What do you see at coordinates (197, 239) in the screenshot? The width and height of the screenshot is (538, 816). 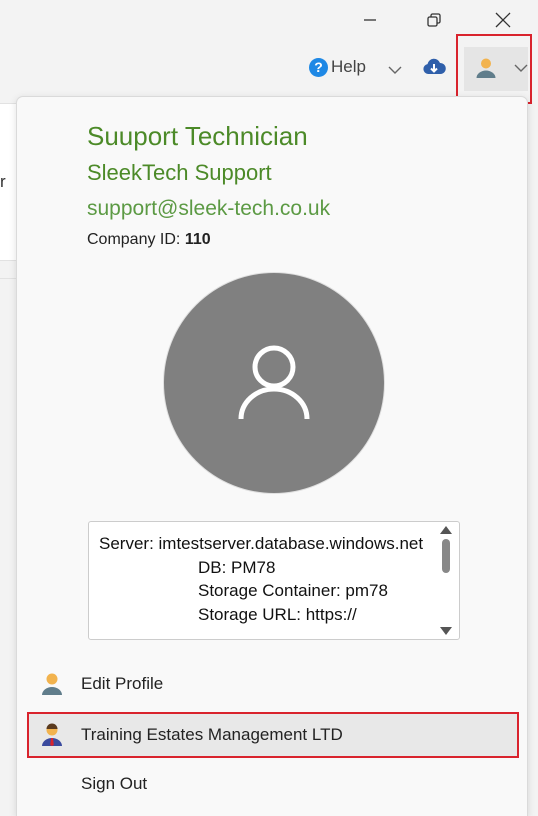 I see `company-id-value: 110` at bounding box center [197, 239].